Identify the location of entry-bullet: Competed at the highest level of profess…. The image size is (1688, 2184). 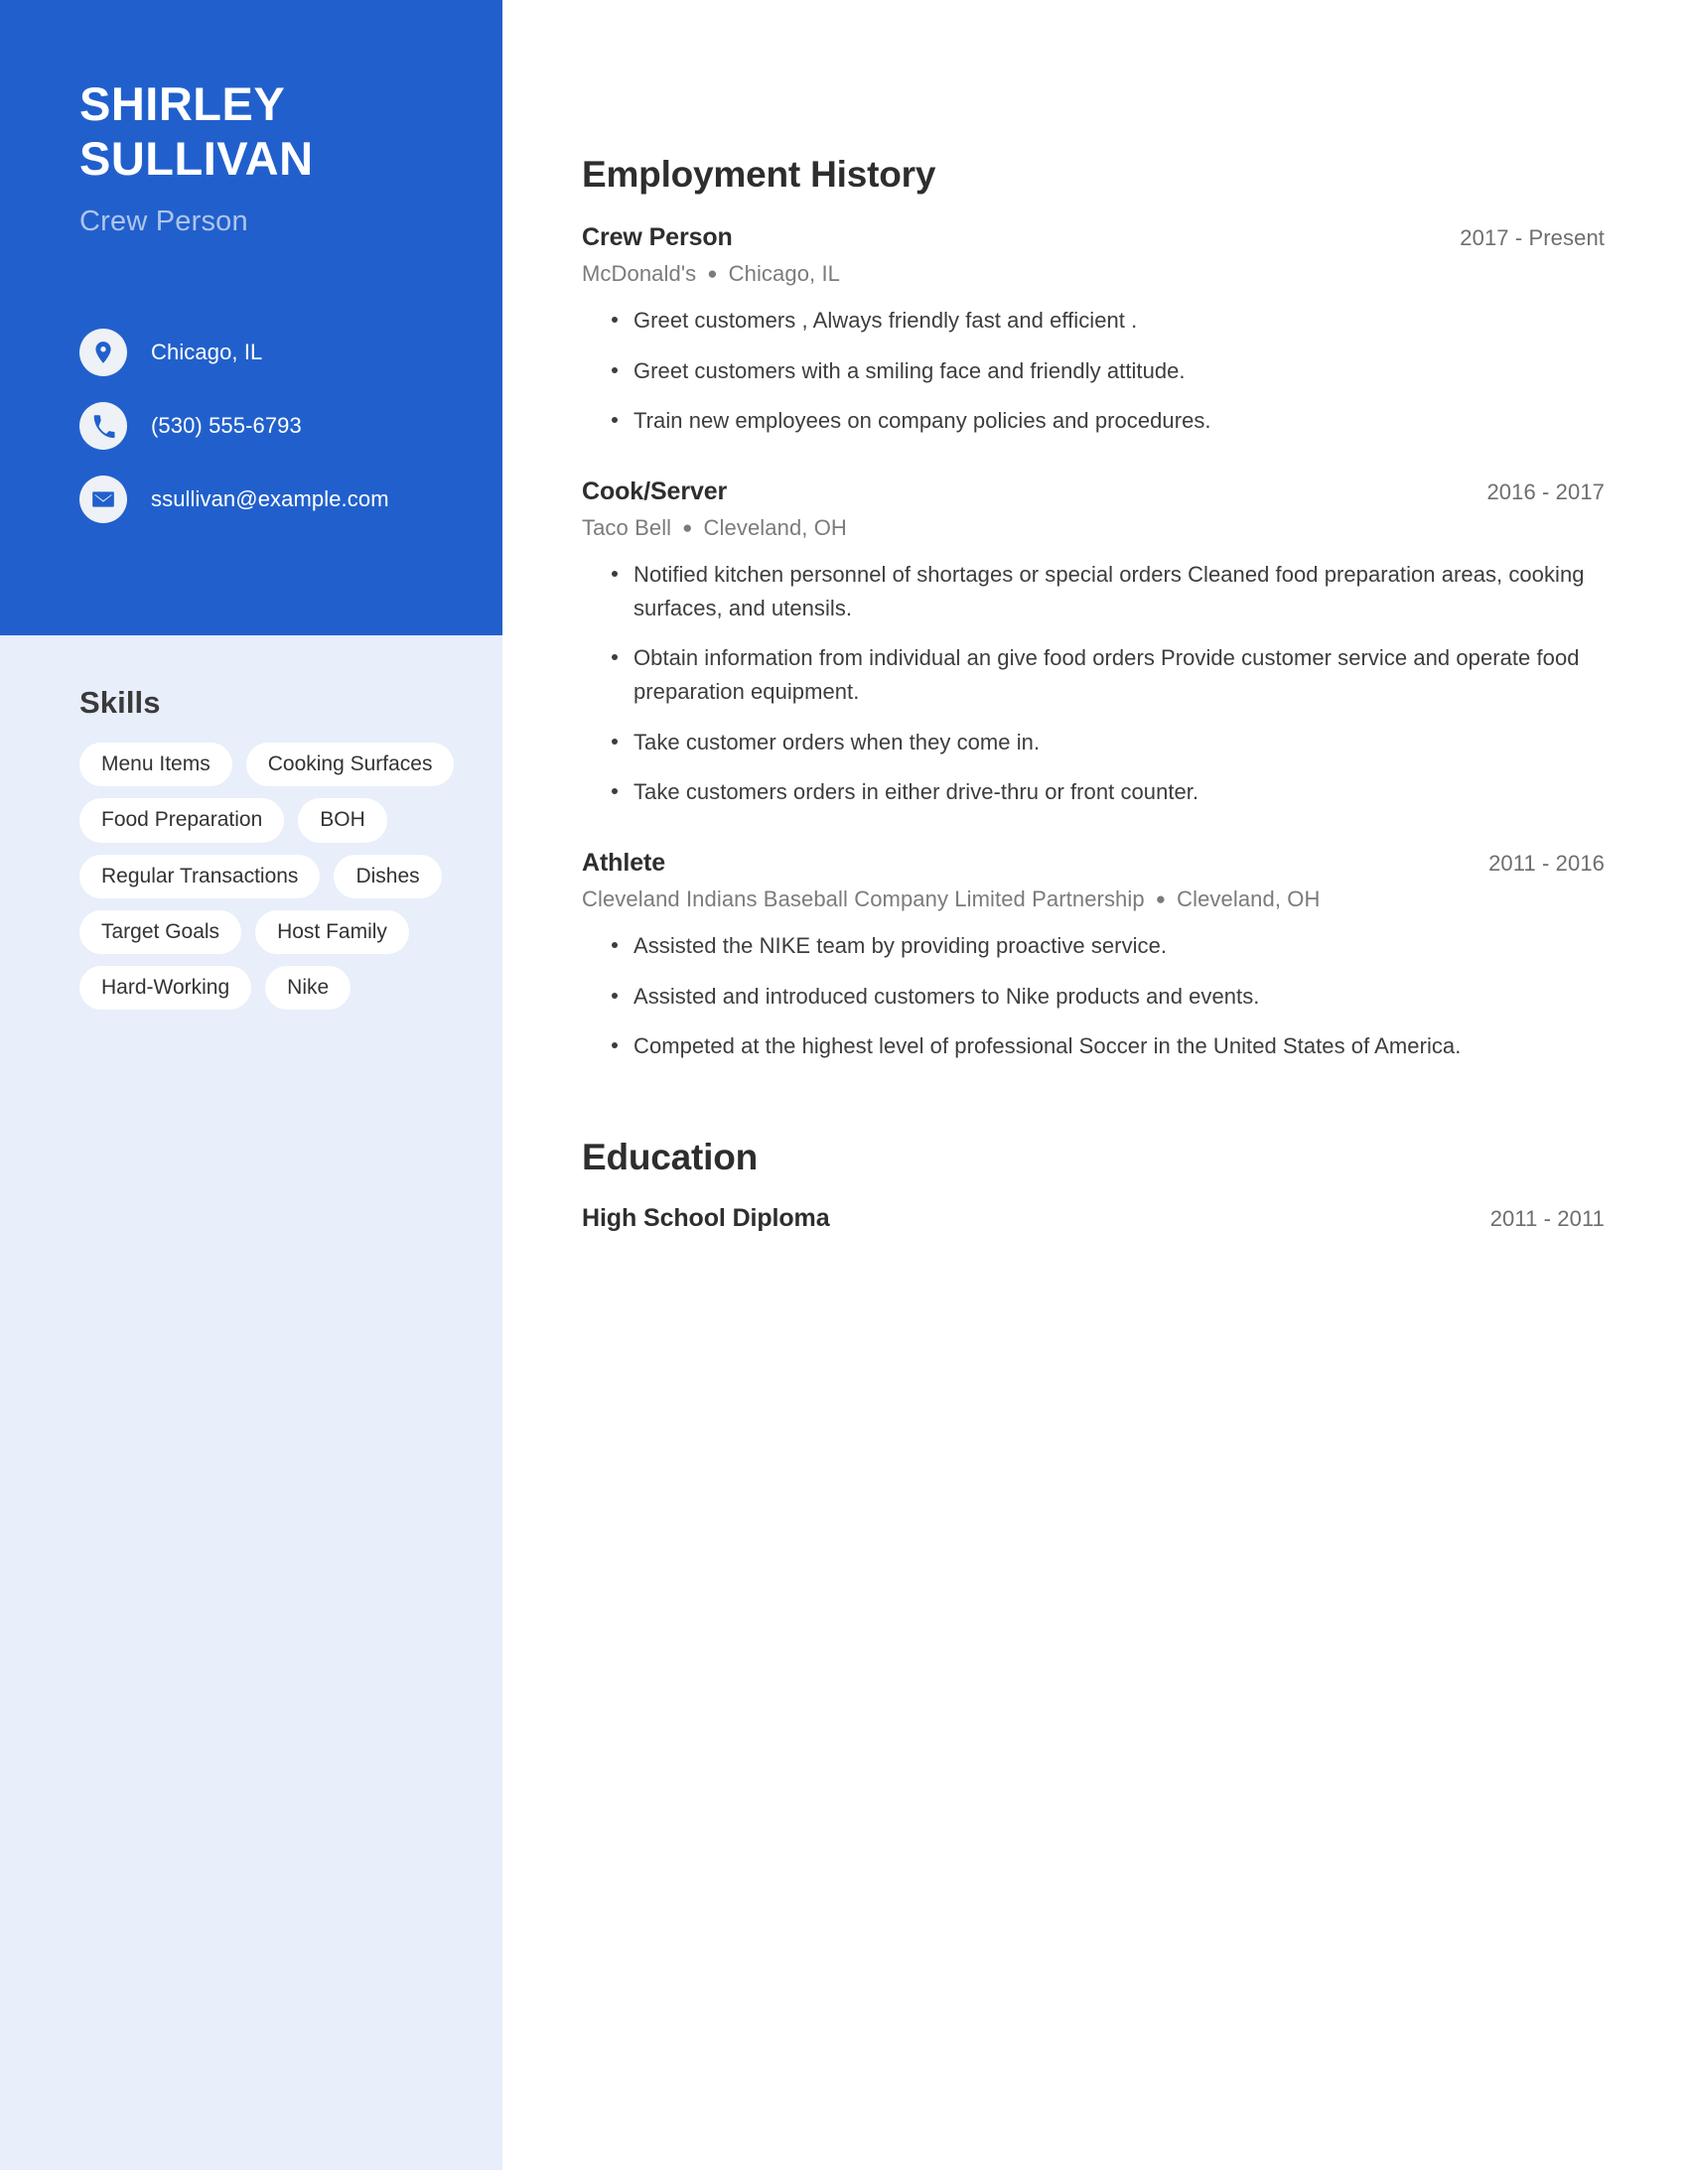
(1108, 1046).